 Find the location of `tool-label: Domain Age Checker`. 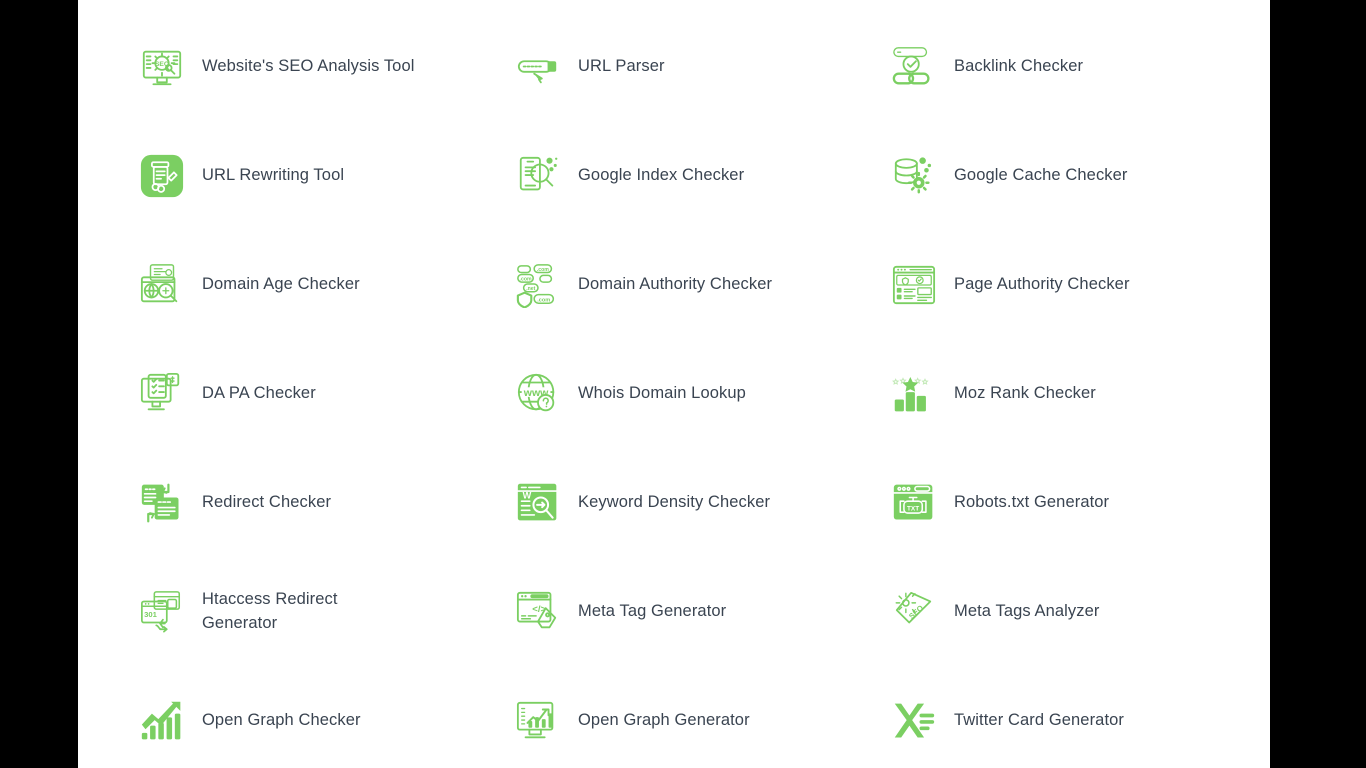

tool-label: Domain Age Checker is located at coordinates (281, 283).